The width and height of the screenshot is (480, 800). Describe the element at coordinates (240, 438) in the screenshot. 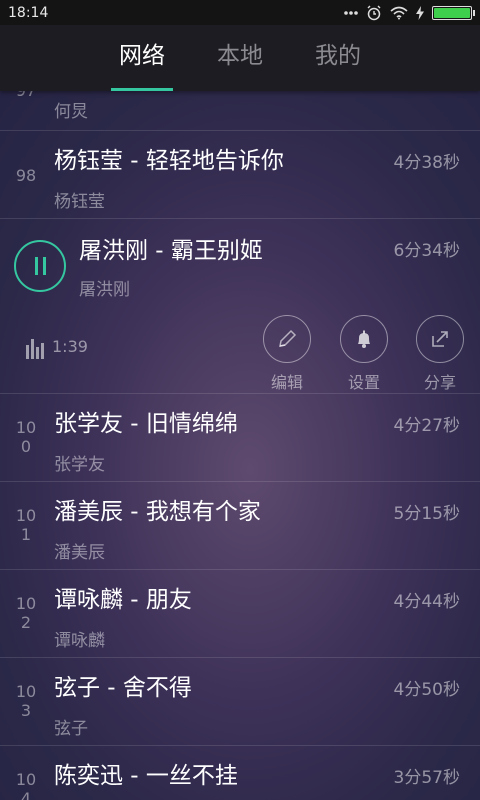

I see `song-row: 100 张学友 - 旧情绵绵 张学友 4分27秒` at that location.